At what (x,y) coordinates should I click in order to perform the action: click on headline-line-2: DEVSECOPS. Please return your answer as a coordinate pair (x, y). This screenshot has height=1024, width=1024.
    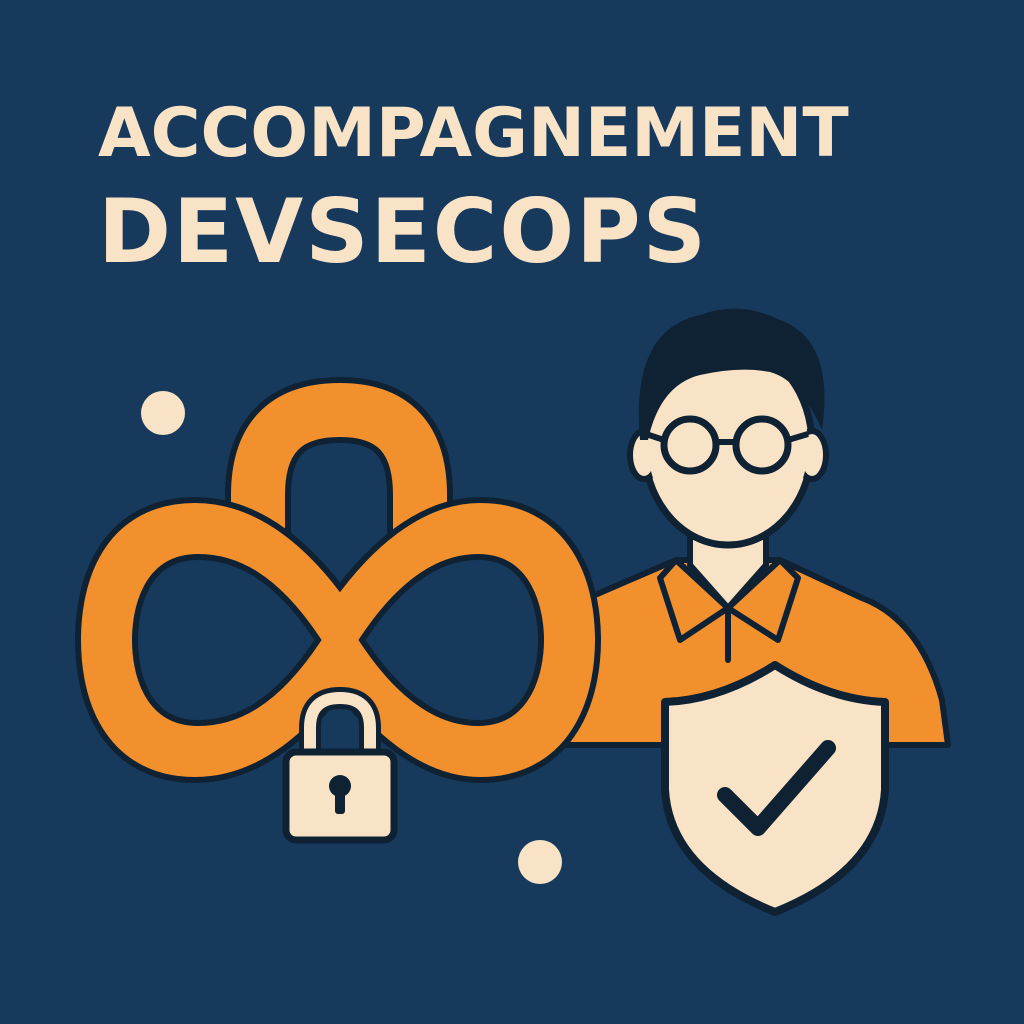
    Looking at the image, I should click on (403, 231).